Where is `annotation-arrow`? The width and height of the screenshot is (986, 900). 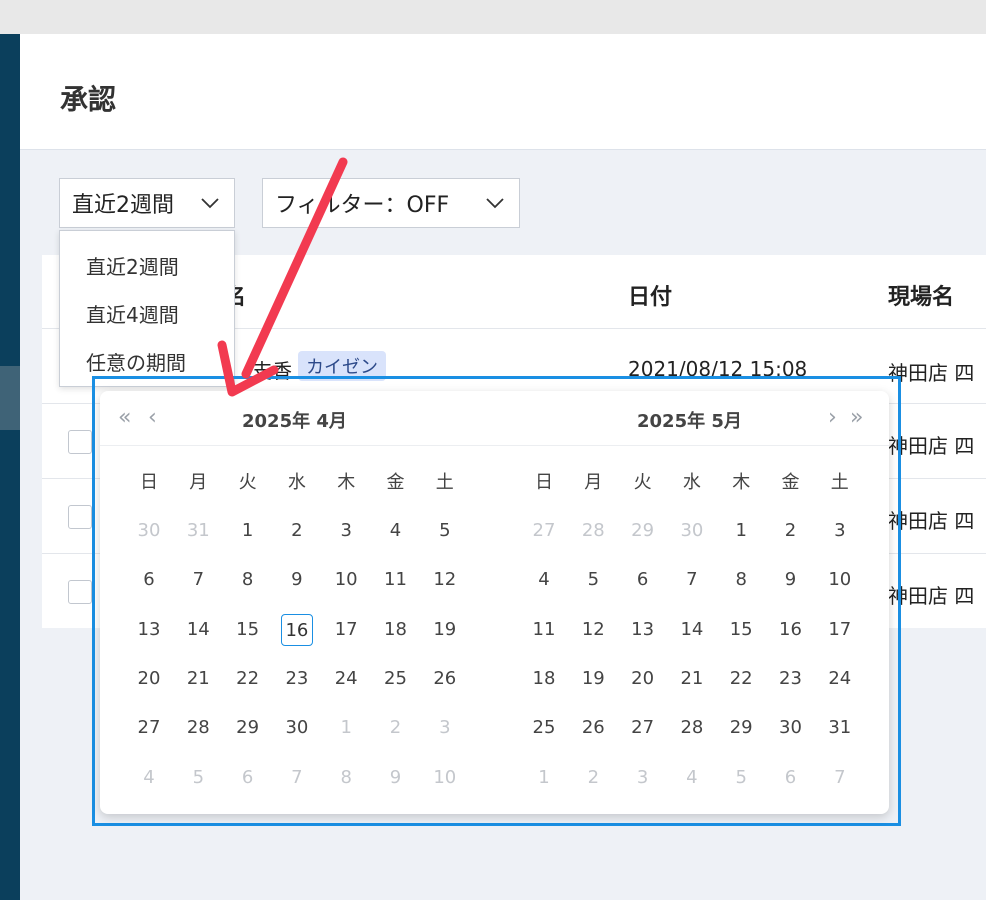
annotation-arrow is located at coordinates (282, 277).